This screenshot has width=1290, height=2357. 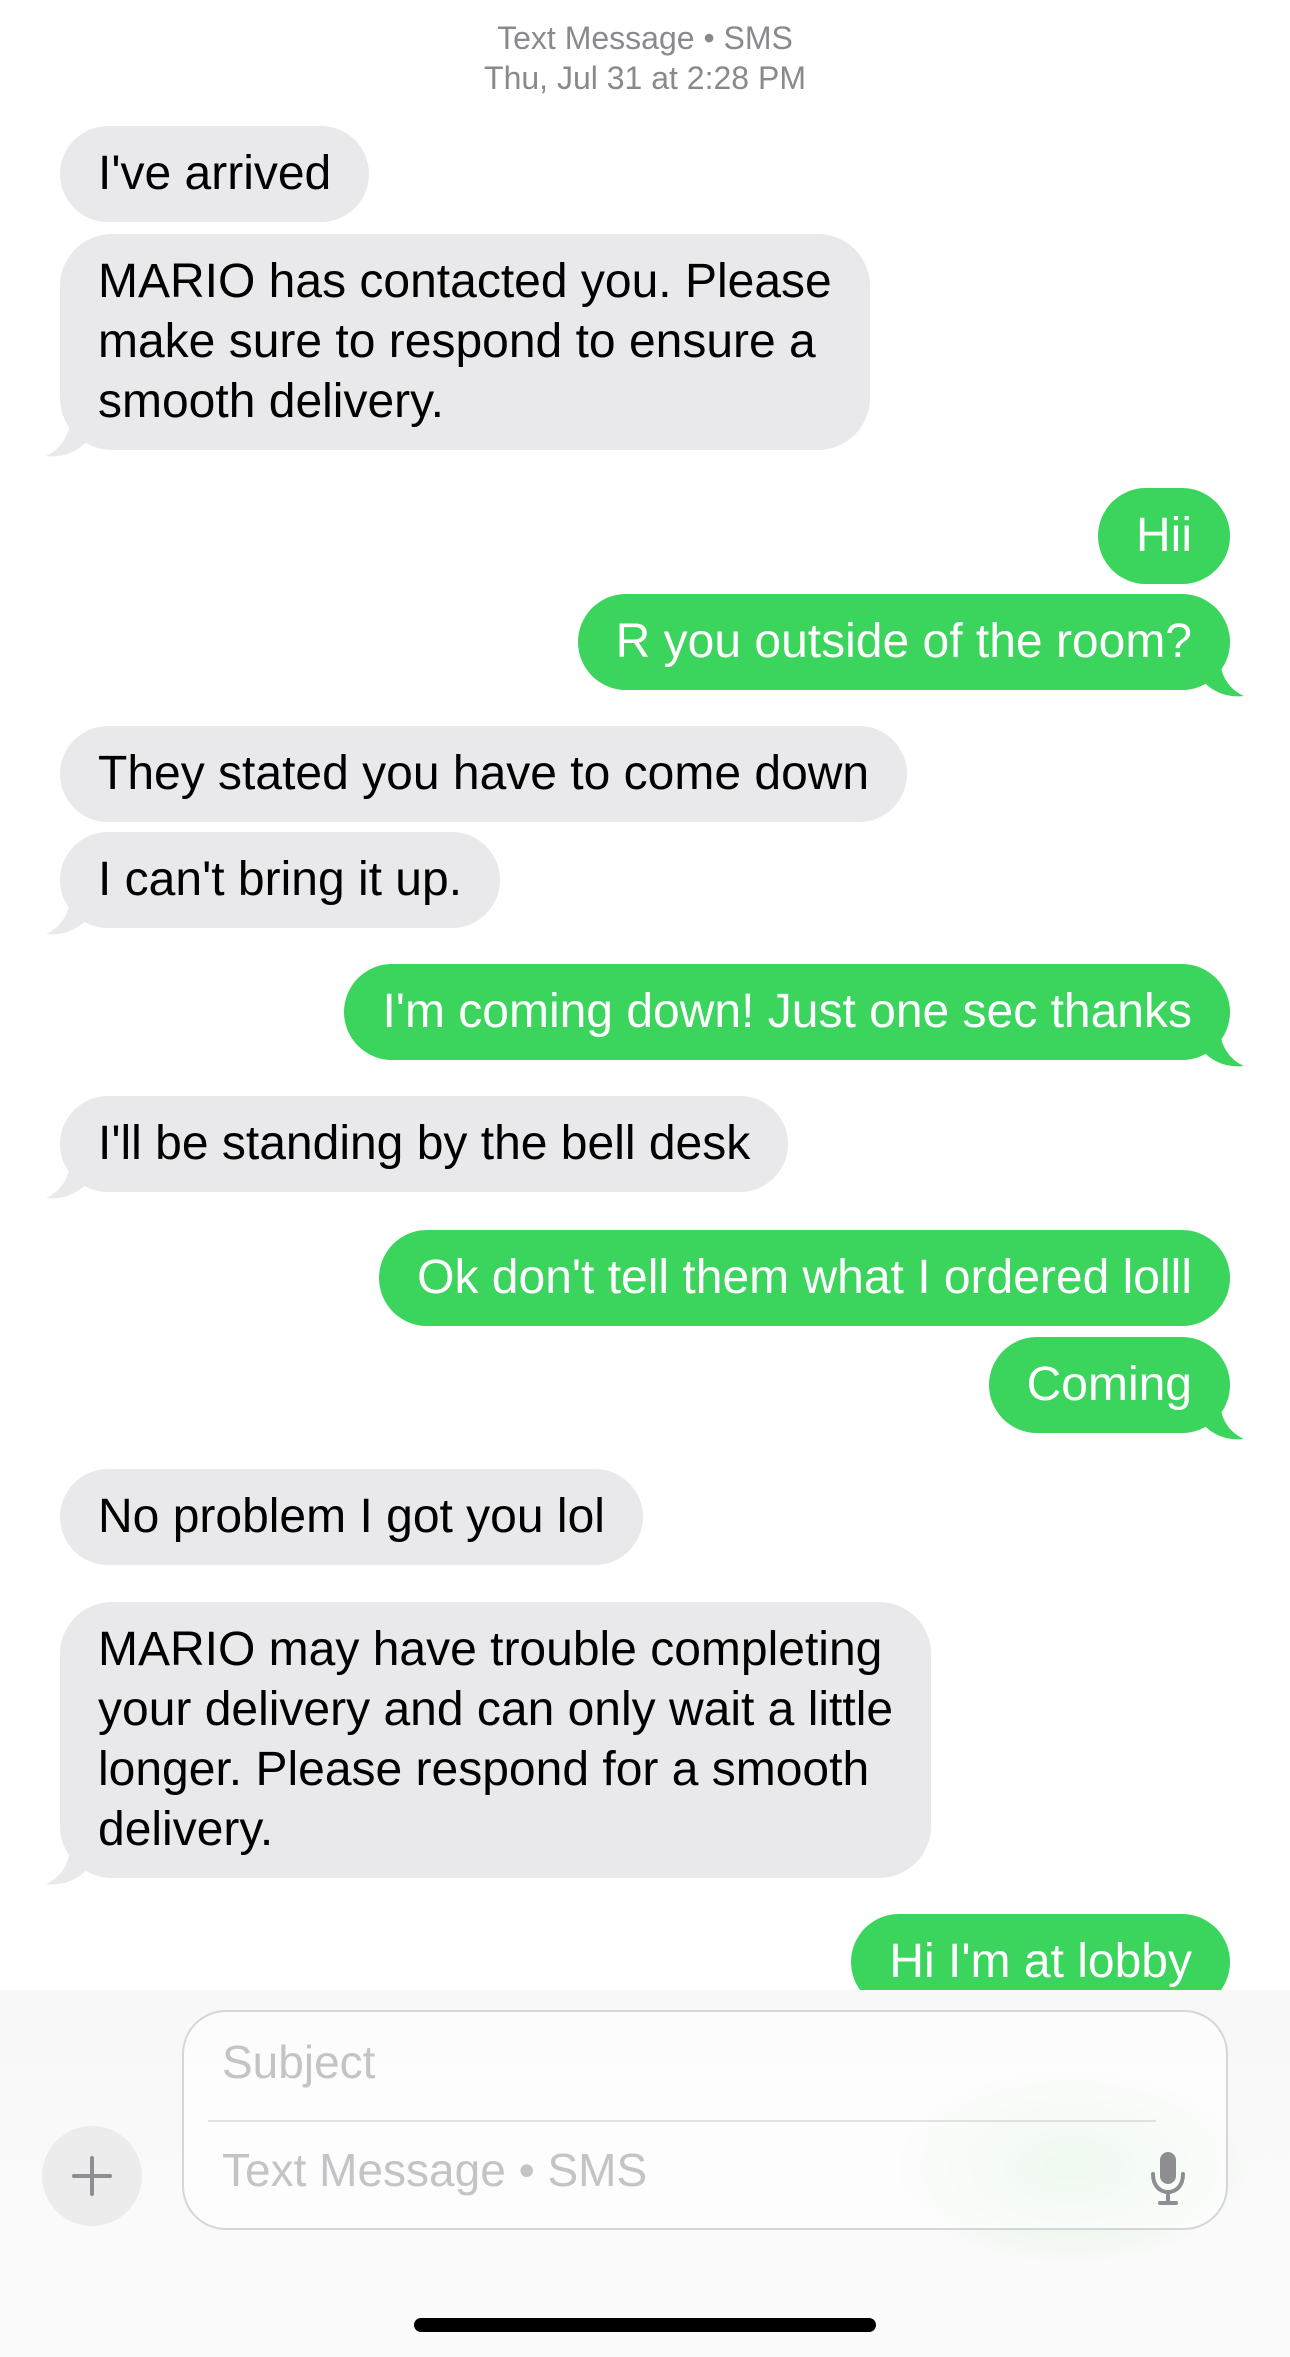 What do you see at coordinates (215, 174) in the screenshot?
I see `message-bubble-incoming: I've arrived` at bounding box center [215, 174].